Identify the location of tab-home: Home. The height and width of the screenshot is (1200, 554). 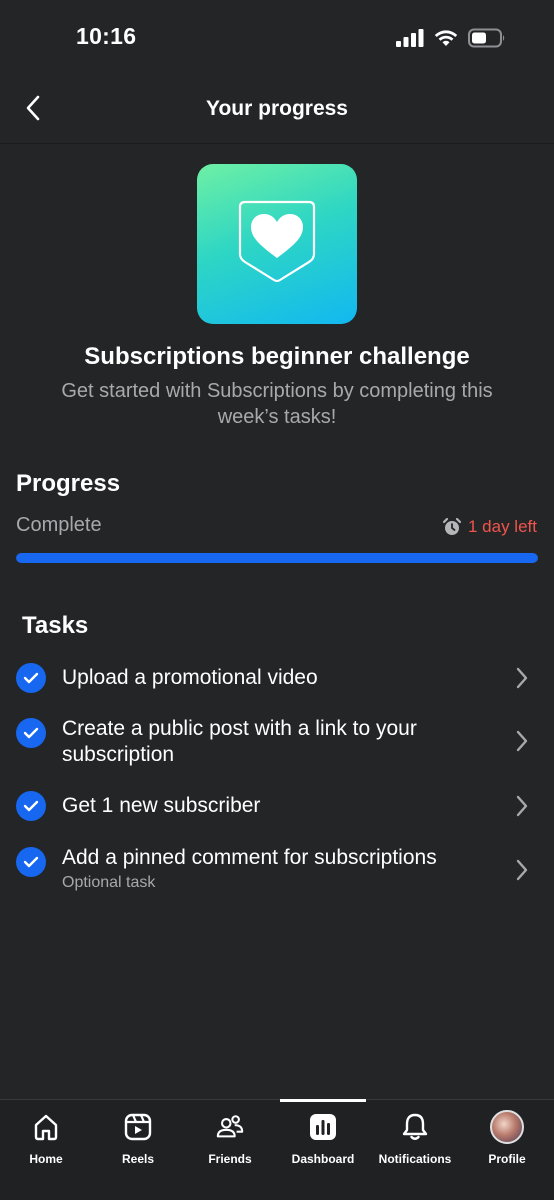
(46, 1150).